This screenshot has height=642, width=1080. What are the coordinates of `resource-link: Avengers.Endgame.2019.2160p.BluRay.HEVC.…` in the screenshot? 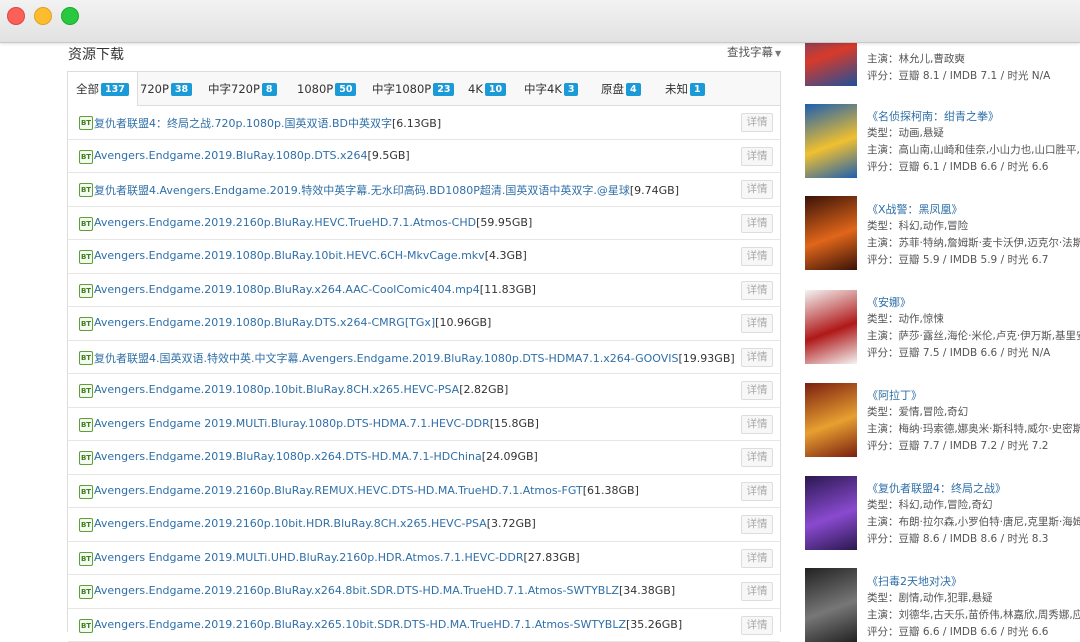 It's located at (313, 222).